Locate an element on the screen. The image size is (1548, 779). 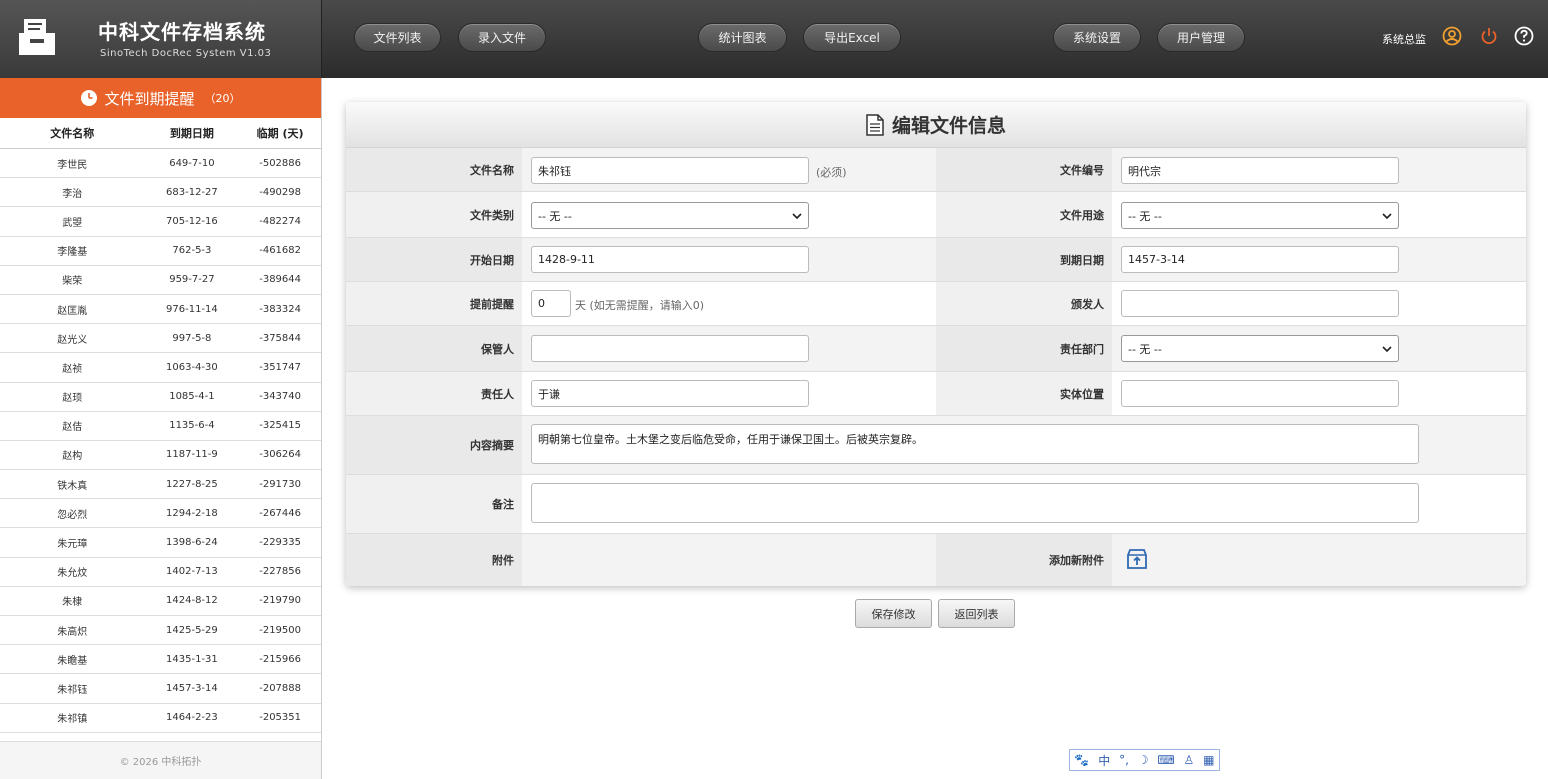
ime-lang-label: 中 is located at coordinates (1104, 760).